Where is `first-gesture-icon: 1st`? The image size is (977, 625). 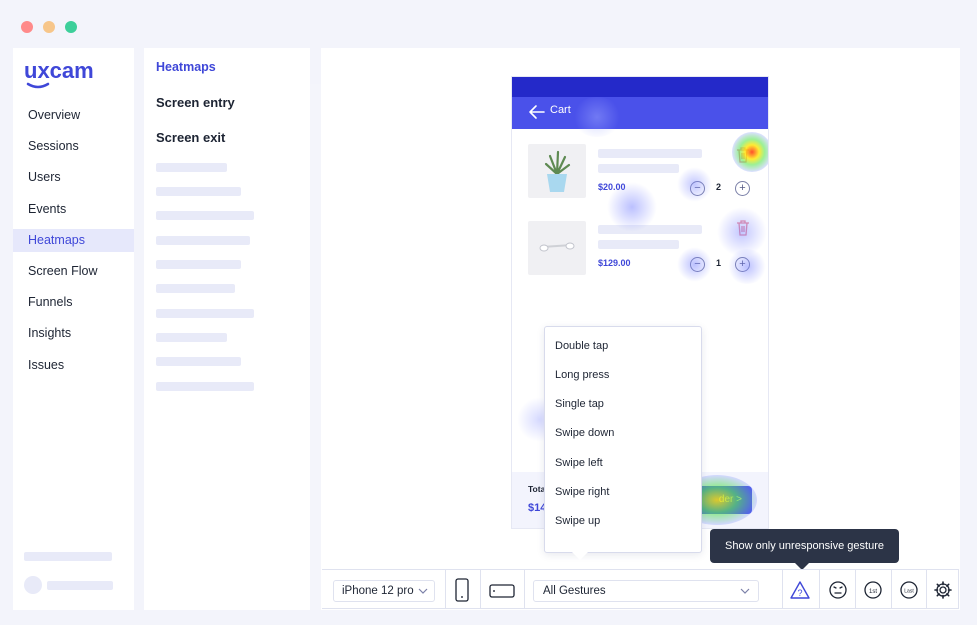 first-gesture-icon: 1st is located at coordinates (873, 590).